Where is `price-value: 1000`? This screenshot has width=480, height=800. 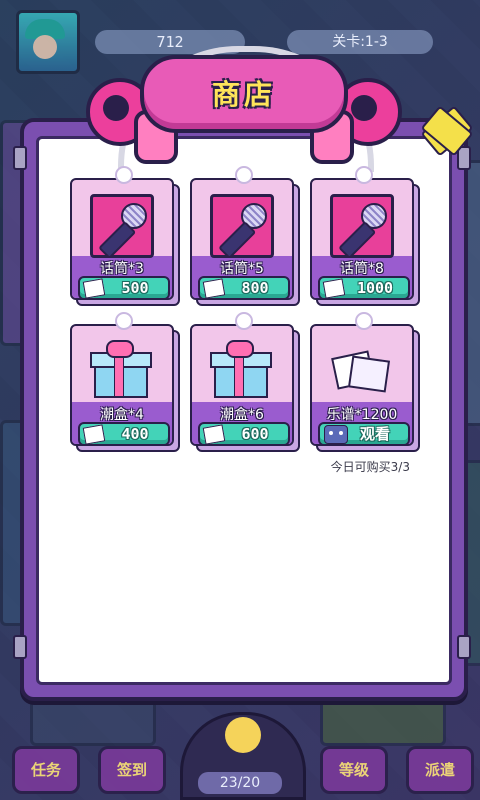 price-value: 1000 is located at coordinates (375, 288).